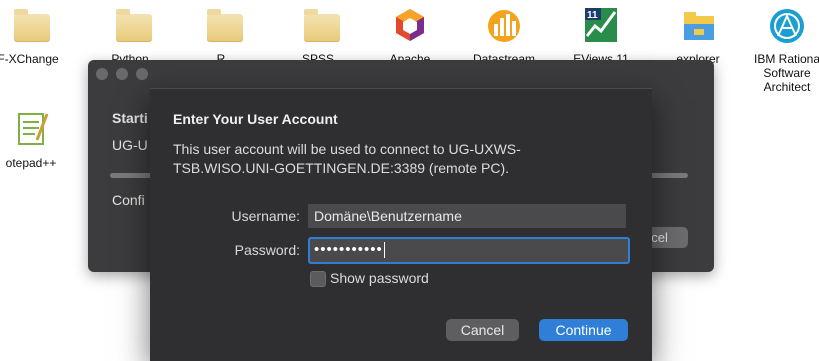  What do you see at coordinates (122, 74) in the screenshot?
I see `minimize-window-button` at bounding box center [122, 74].